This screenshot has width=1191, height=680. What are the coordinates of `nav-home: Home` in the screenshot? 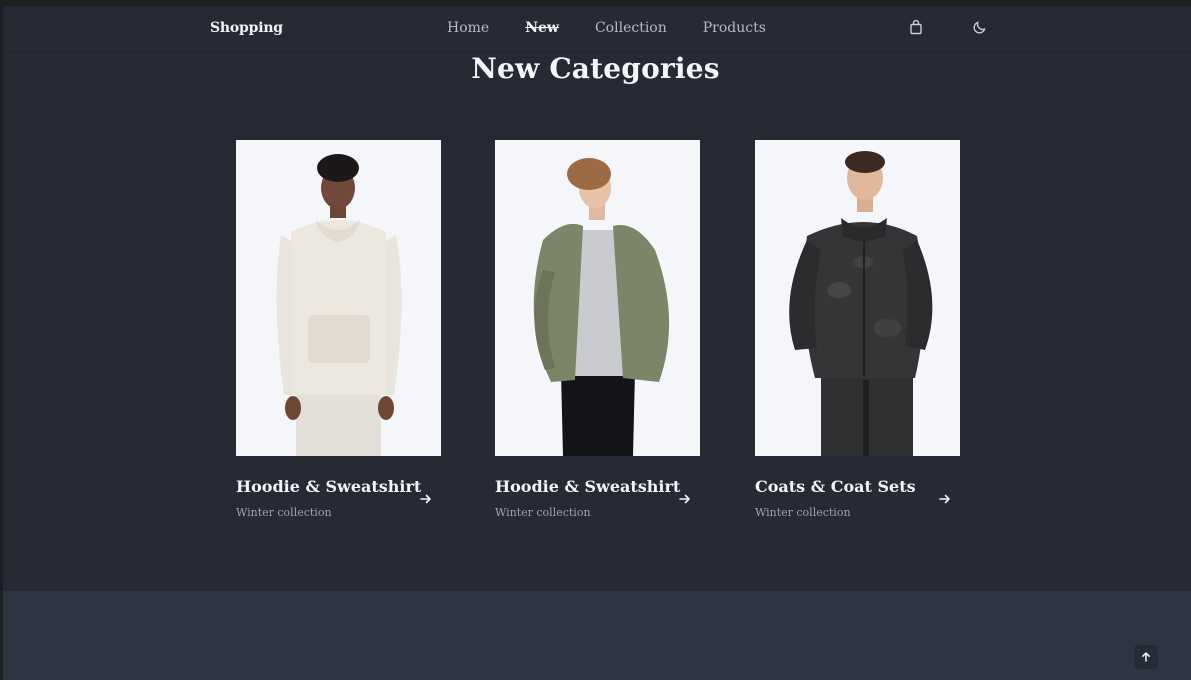 It's located at (468, 28).